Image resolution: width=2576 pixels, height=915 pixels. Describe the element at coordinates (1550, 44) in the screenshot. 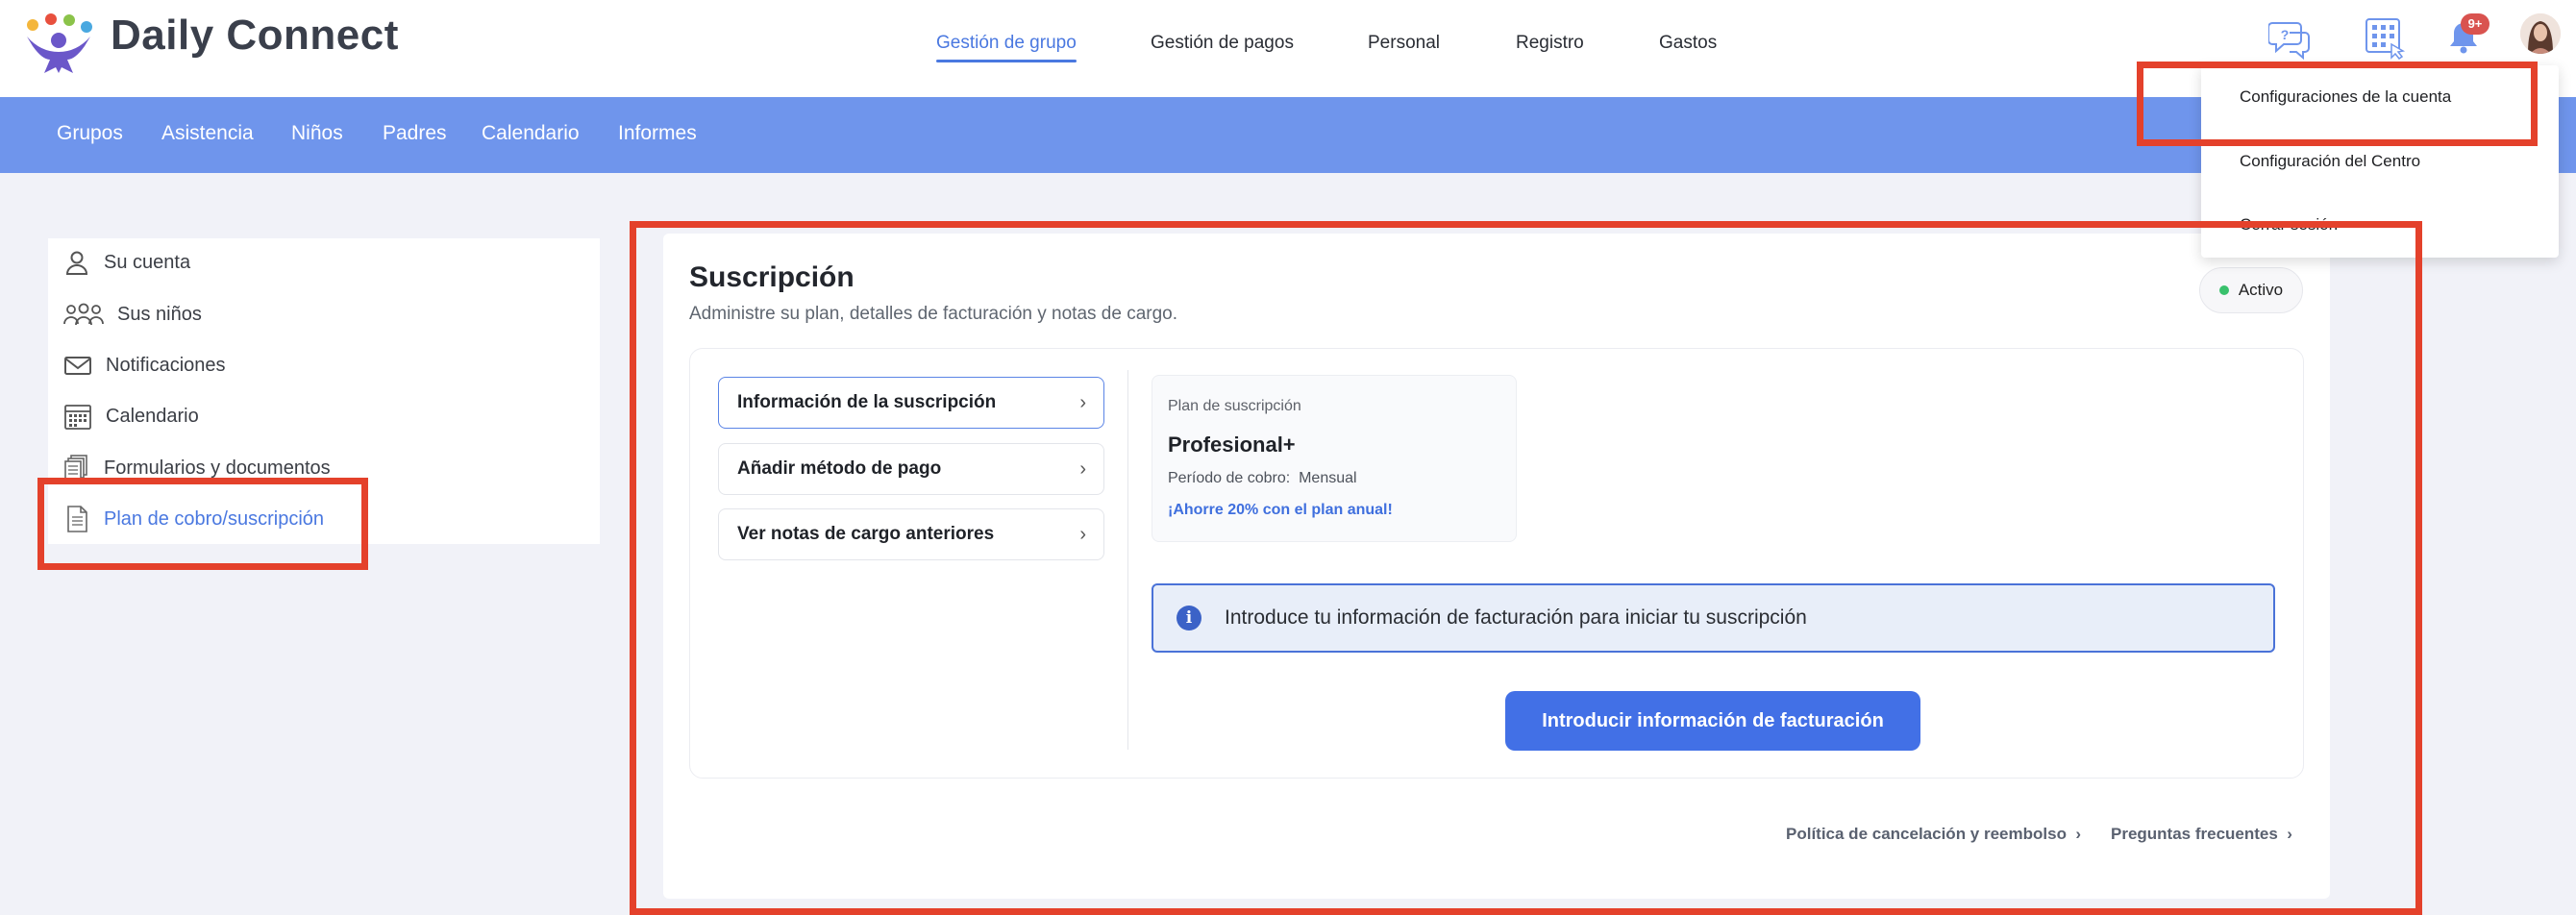

I see `topnav-registro: Registro` at that location.